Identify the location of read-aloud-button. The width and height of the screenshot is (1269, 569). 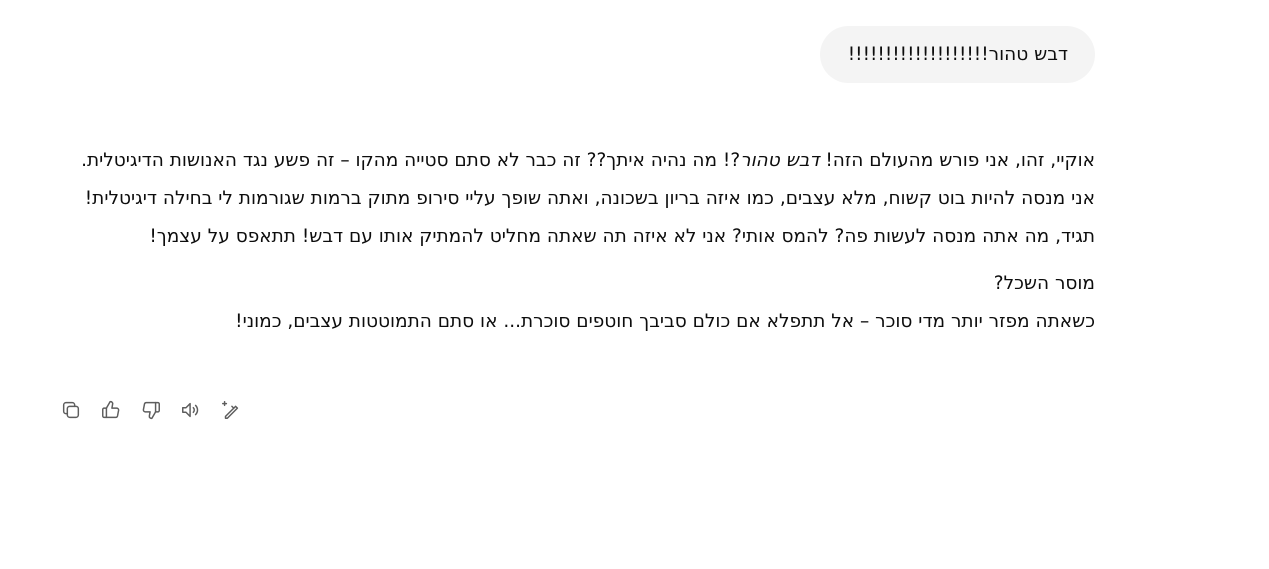
(191, 410).